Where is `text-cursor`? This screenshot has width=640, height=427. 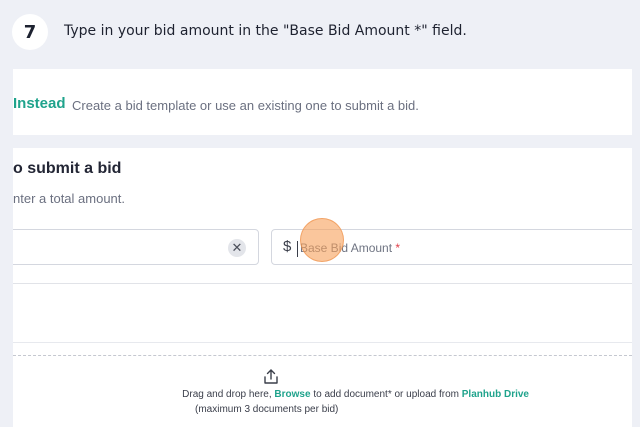 text-cursor is located at coordinates (297, 249).